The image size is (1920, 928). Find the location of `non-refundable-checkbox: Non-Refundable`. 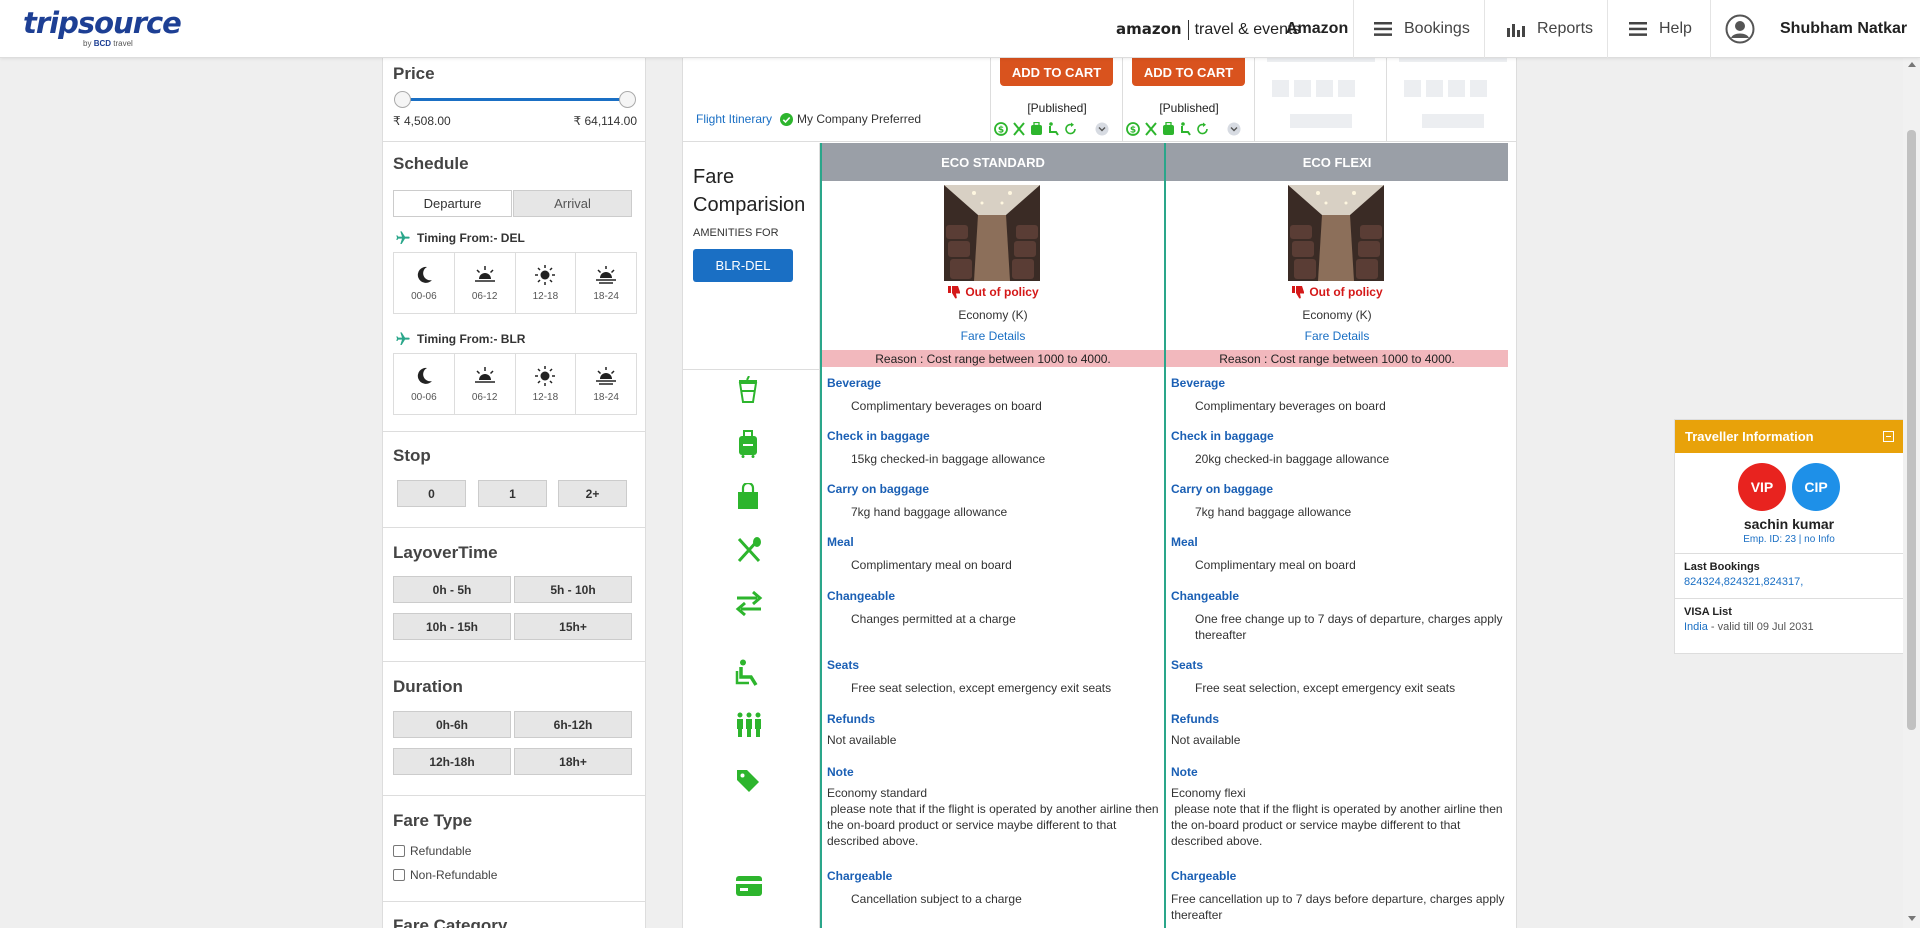

non-refundable-checkbox: Non-Refundable is located at coordinates (445, 875).